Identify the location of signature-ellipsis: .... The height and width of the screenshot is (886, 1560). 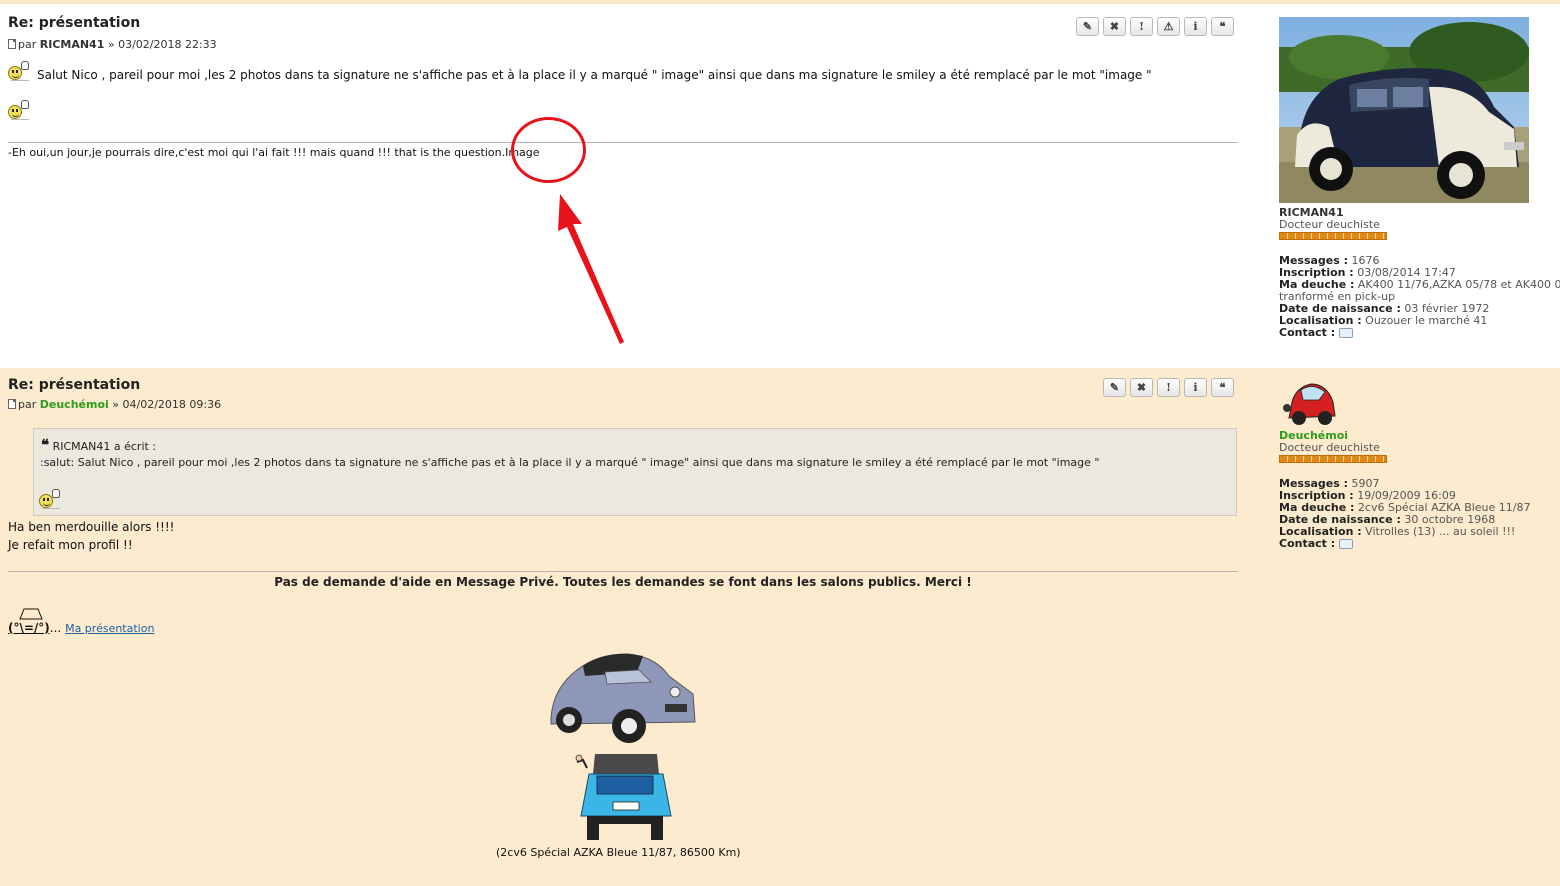
(55, 628).